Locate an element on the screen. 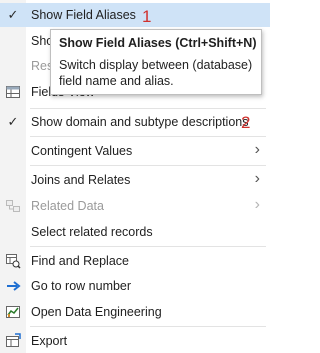 This screenshot has height=353, width=320. data-engineering-icon is located at coordinates (13, 312).